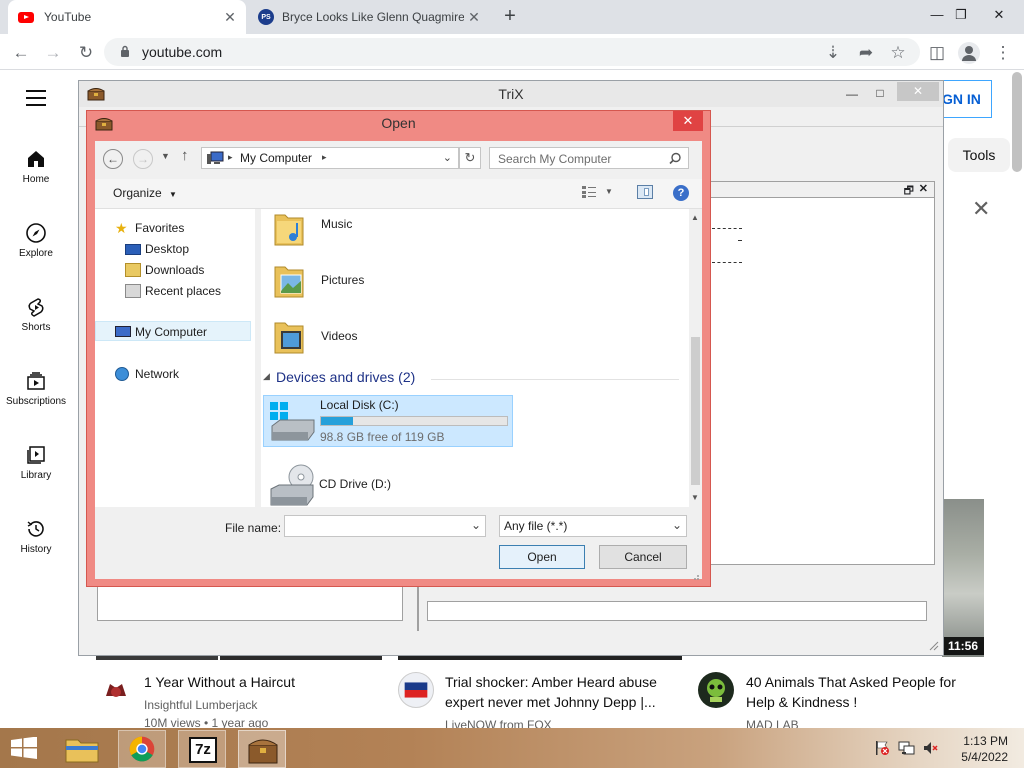 The image size is (1024, 768). Describe the element at coordinates (447, 157) in the screenshot. I see `address-dropdown-icon: ⌄` at that location.